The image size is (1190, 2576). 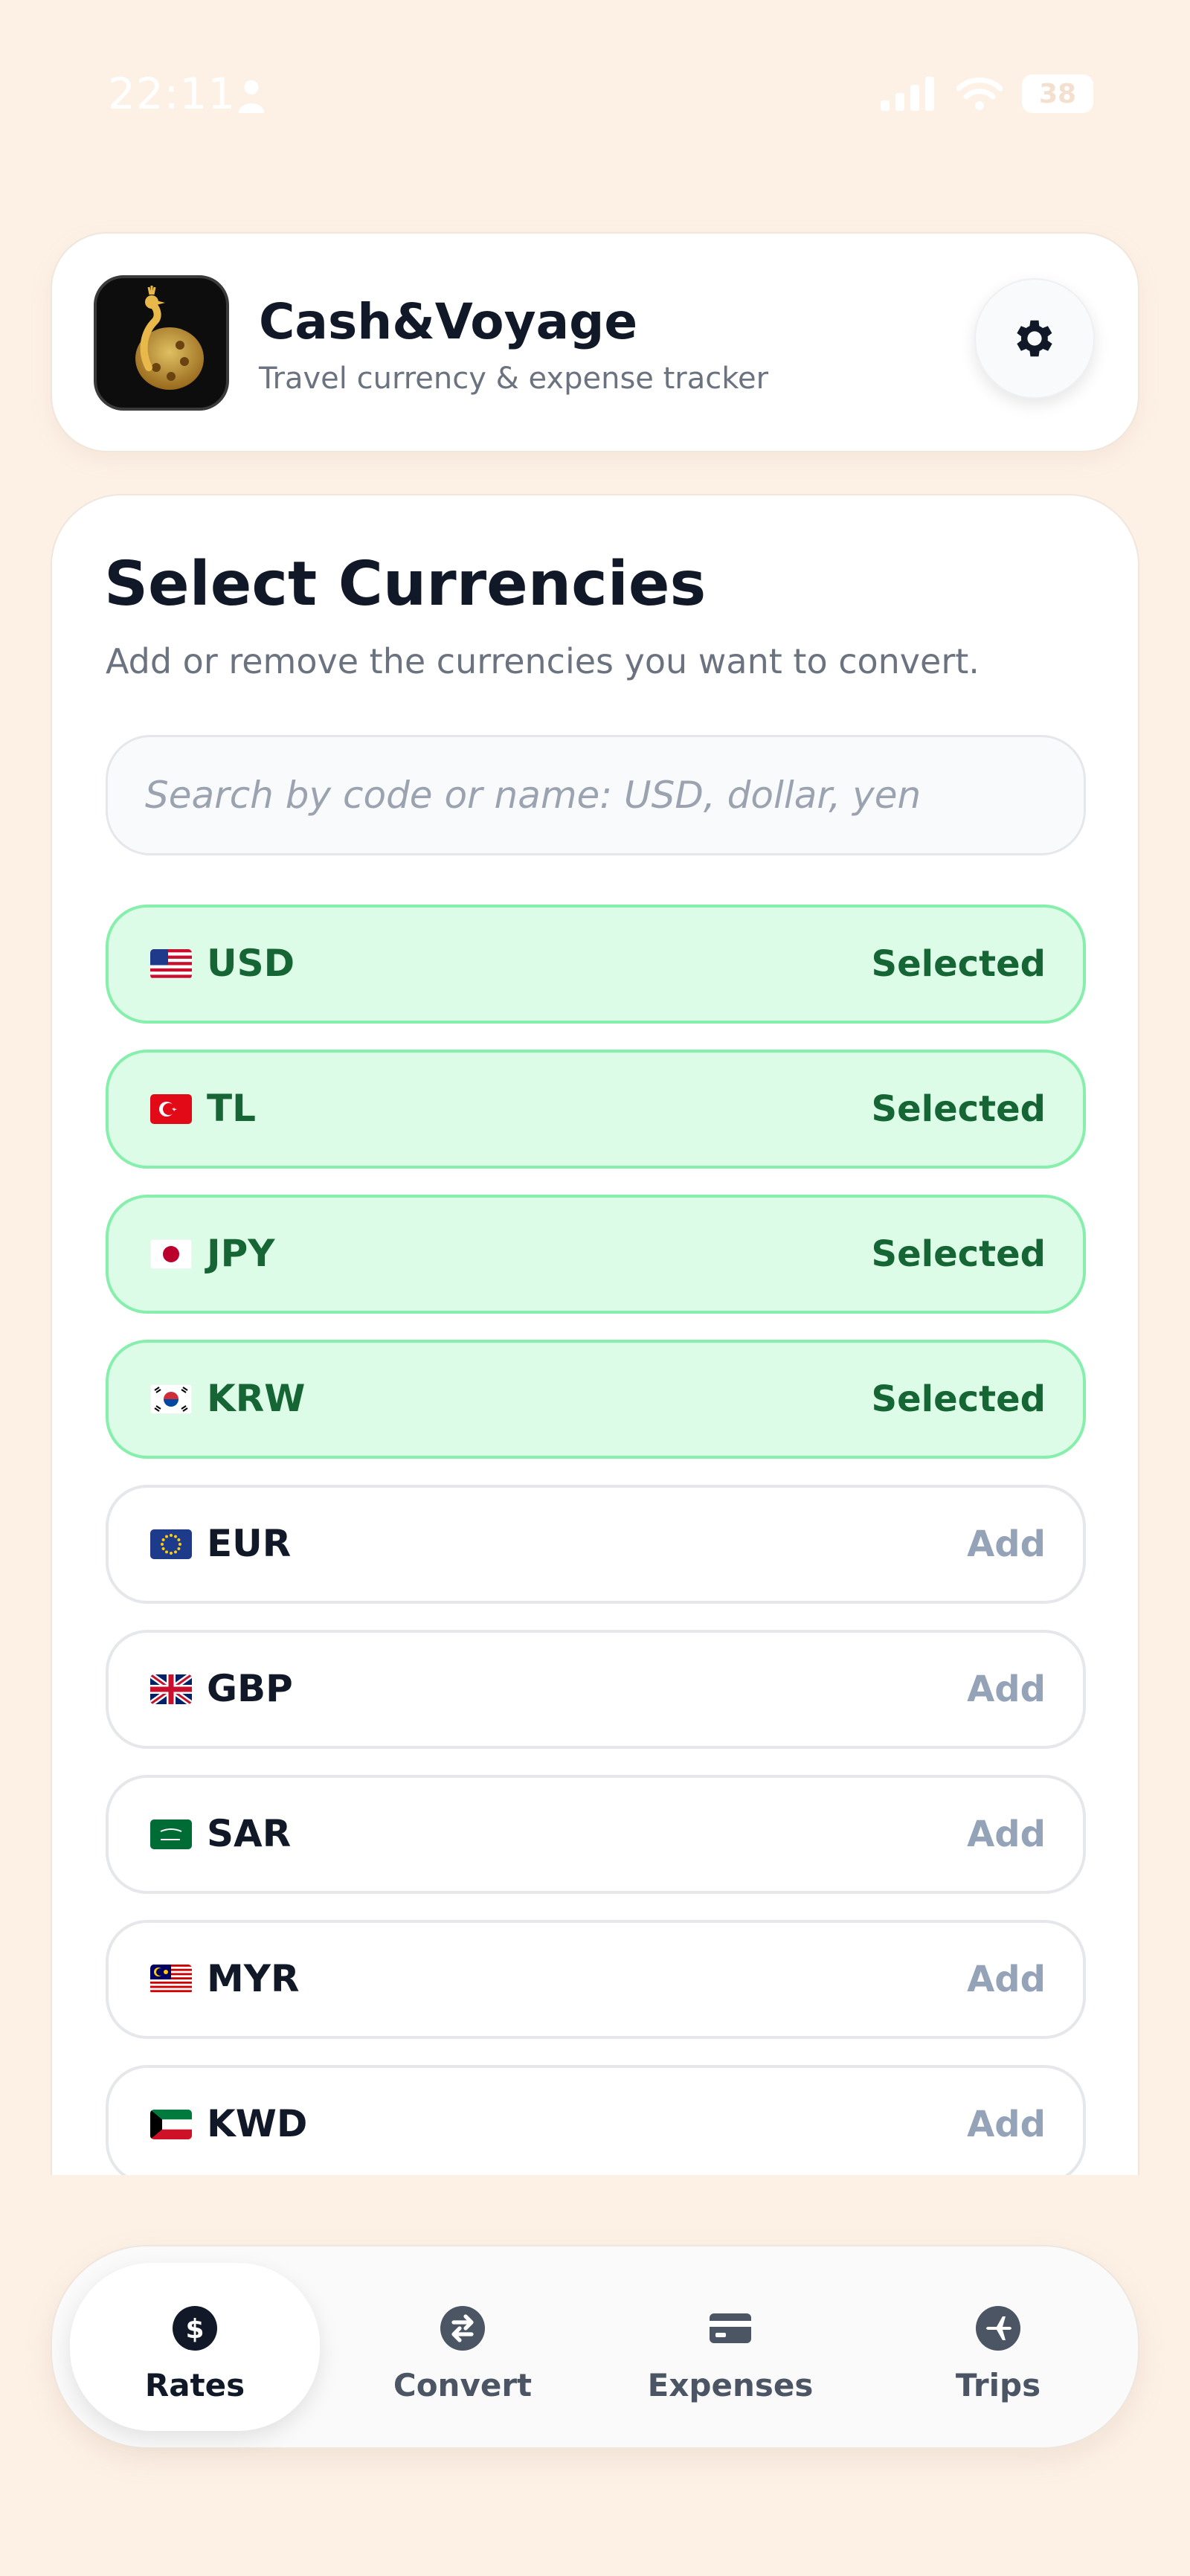 What do you see at coordinates (595, 2347) in the screenshot?
I see `bottom-nav: $ Rates Convert Expenses Trips` at bounding box center [595, 2347].